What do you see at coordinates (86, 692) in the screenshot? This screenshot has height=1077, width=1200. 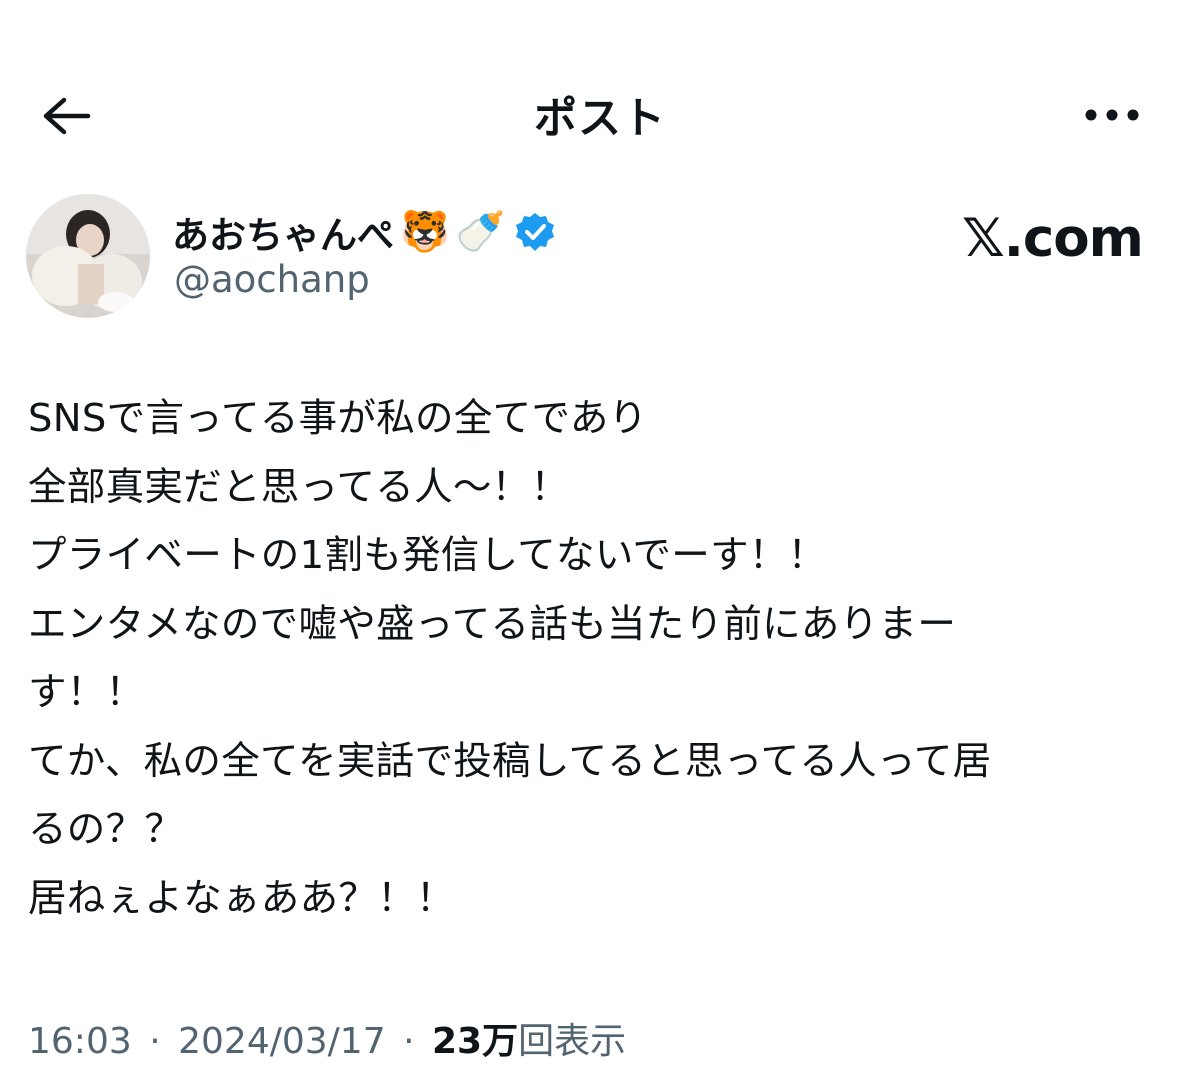 I see `post-text-line: す！！` at bounding box center [86, 692].